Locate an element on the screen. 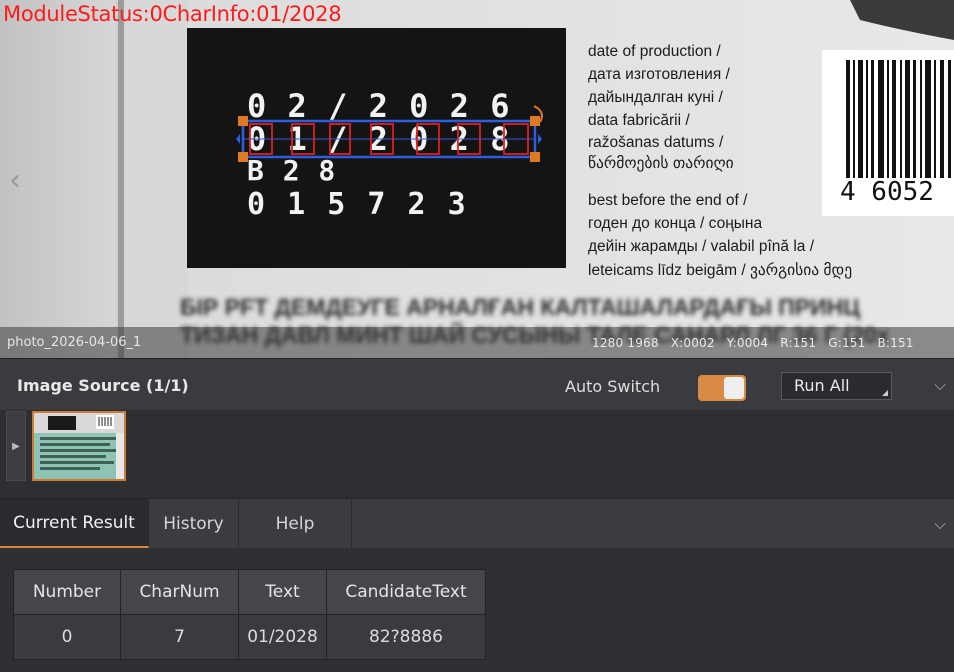 The height and width of the screenshot is (672, 954). svg-text: 0 1 5 7 2 3 is located at coordinates (357, 204).